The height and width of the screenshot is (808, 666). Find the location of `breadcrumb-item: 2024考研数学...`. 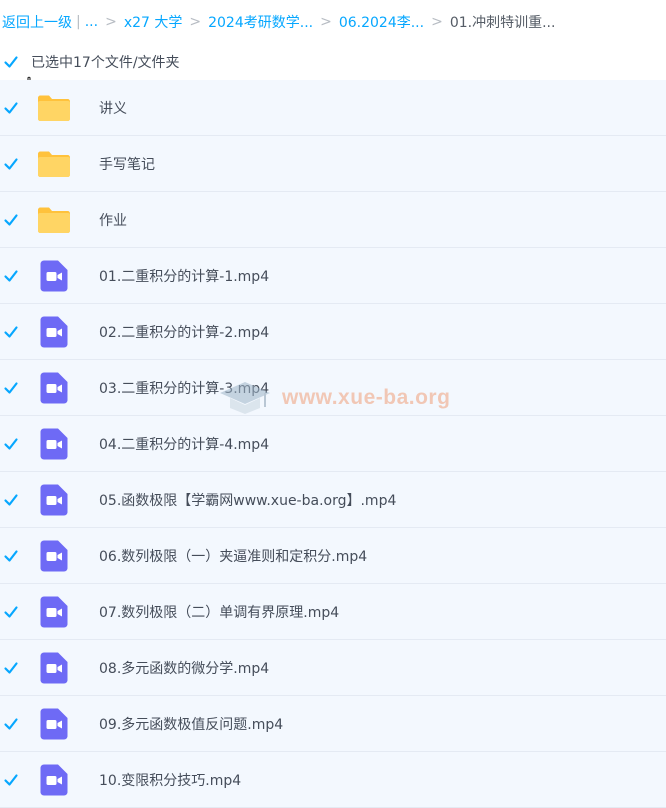

breadcrumb-item: 2024考研数学... is located at coordinates (260, 22).